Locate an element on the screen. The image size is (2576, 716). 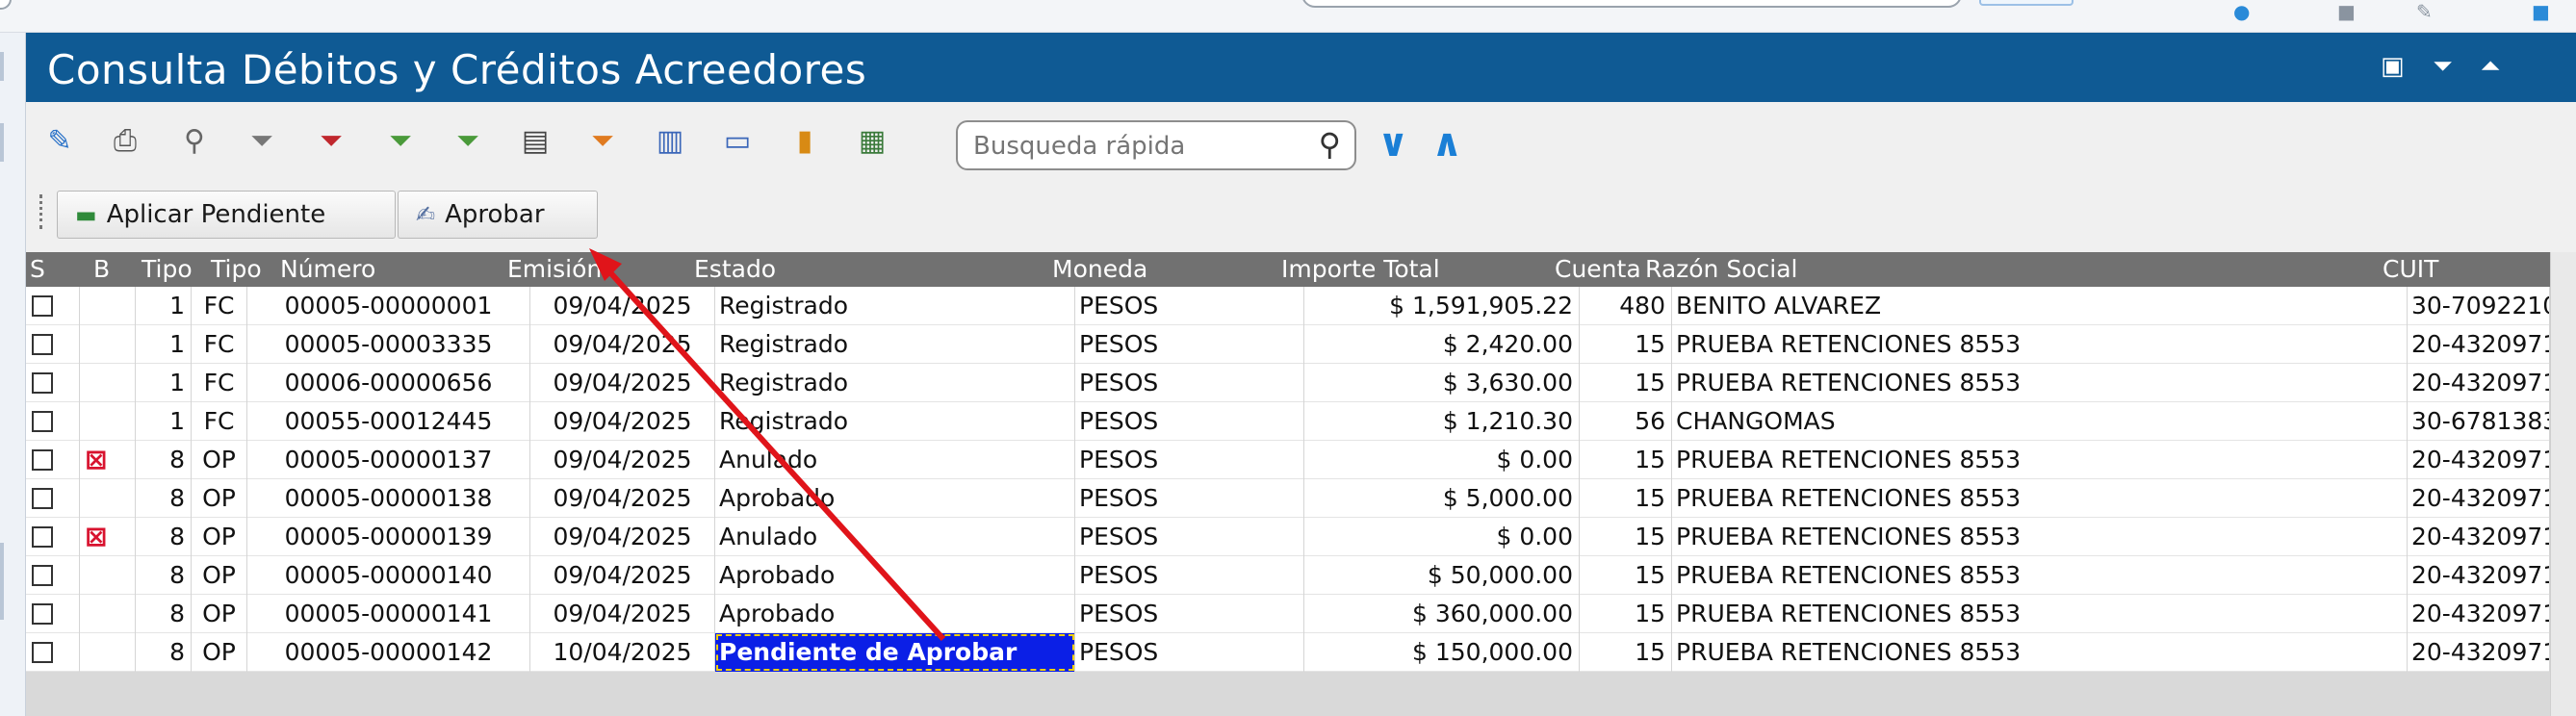
cell-numero: 00055-00012445 is located at coordinates (388, 421).